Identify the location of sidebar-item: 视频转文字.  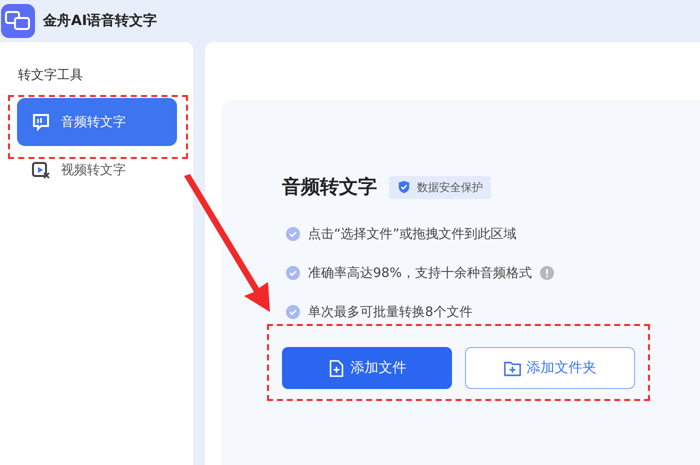
(97, 170).